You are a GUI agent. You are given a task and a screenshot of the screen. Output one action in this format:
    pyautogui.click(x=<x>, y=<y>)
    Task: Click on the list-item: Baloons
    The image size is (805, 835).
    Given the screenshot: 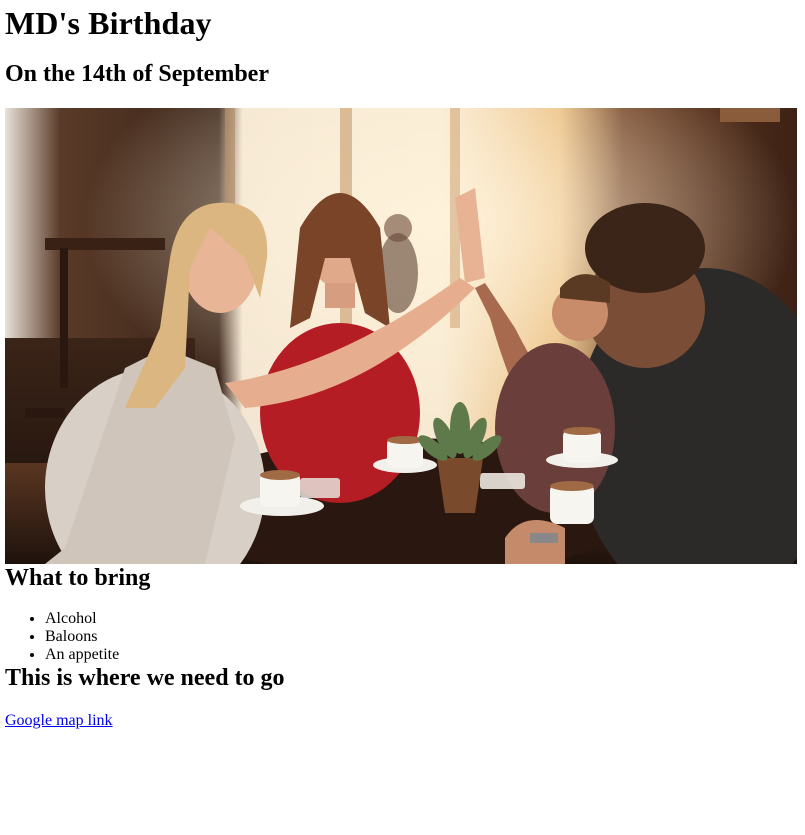 What is the action you would take?
    pyautogui.click(x=421, y=637)
    